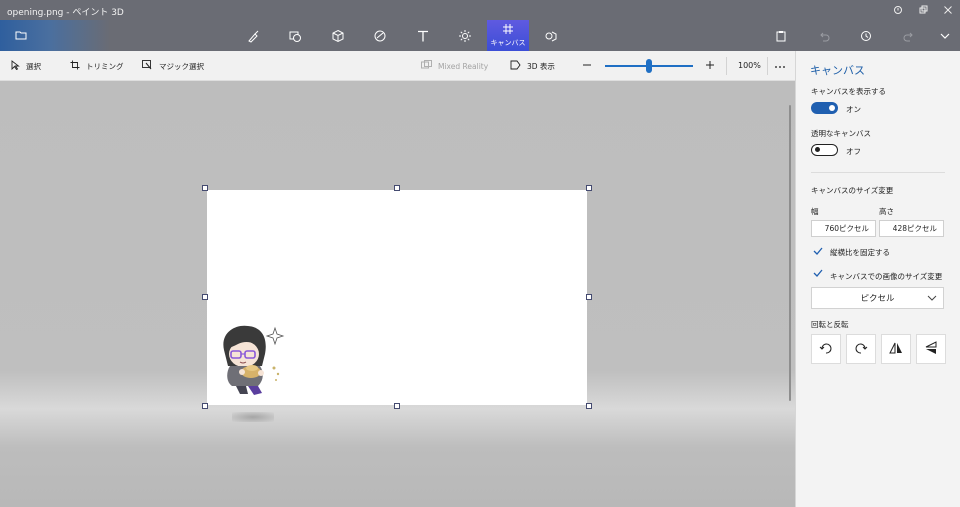  I want to click on zoom-slider-thumb, so click(649, 66).